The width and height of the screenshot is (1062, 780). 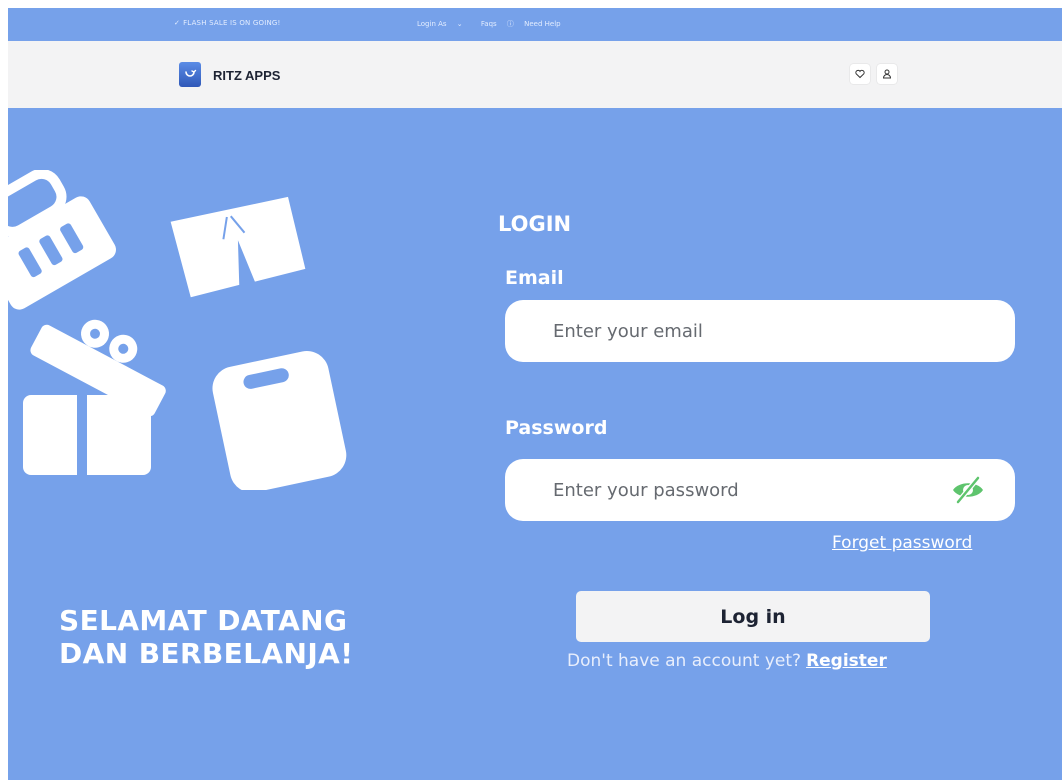 What do you see at coordinates (246, 75) in the screenshot?
I see `brand-name: RITZ APPS` at bounding box center [246, 75].